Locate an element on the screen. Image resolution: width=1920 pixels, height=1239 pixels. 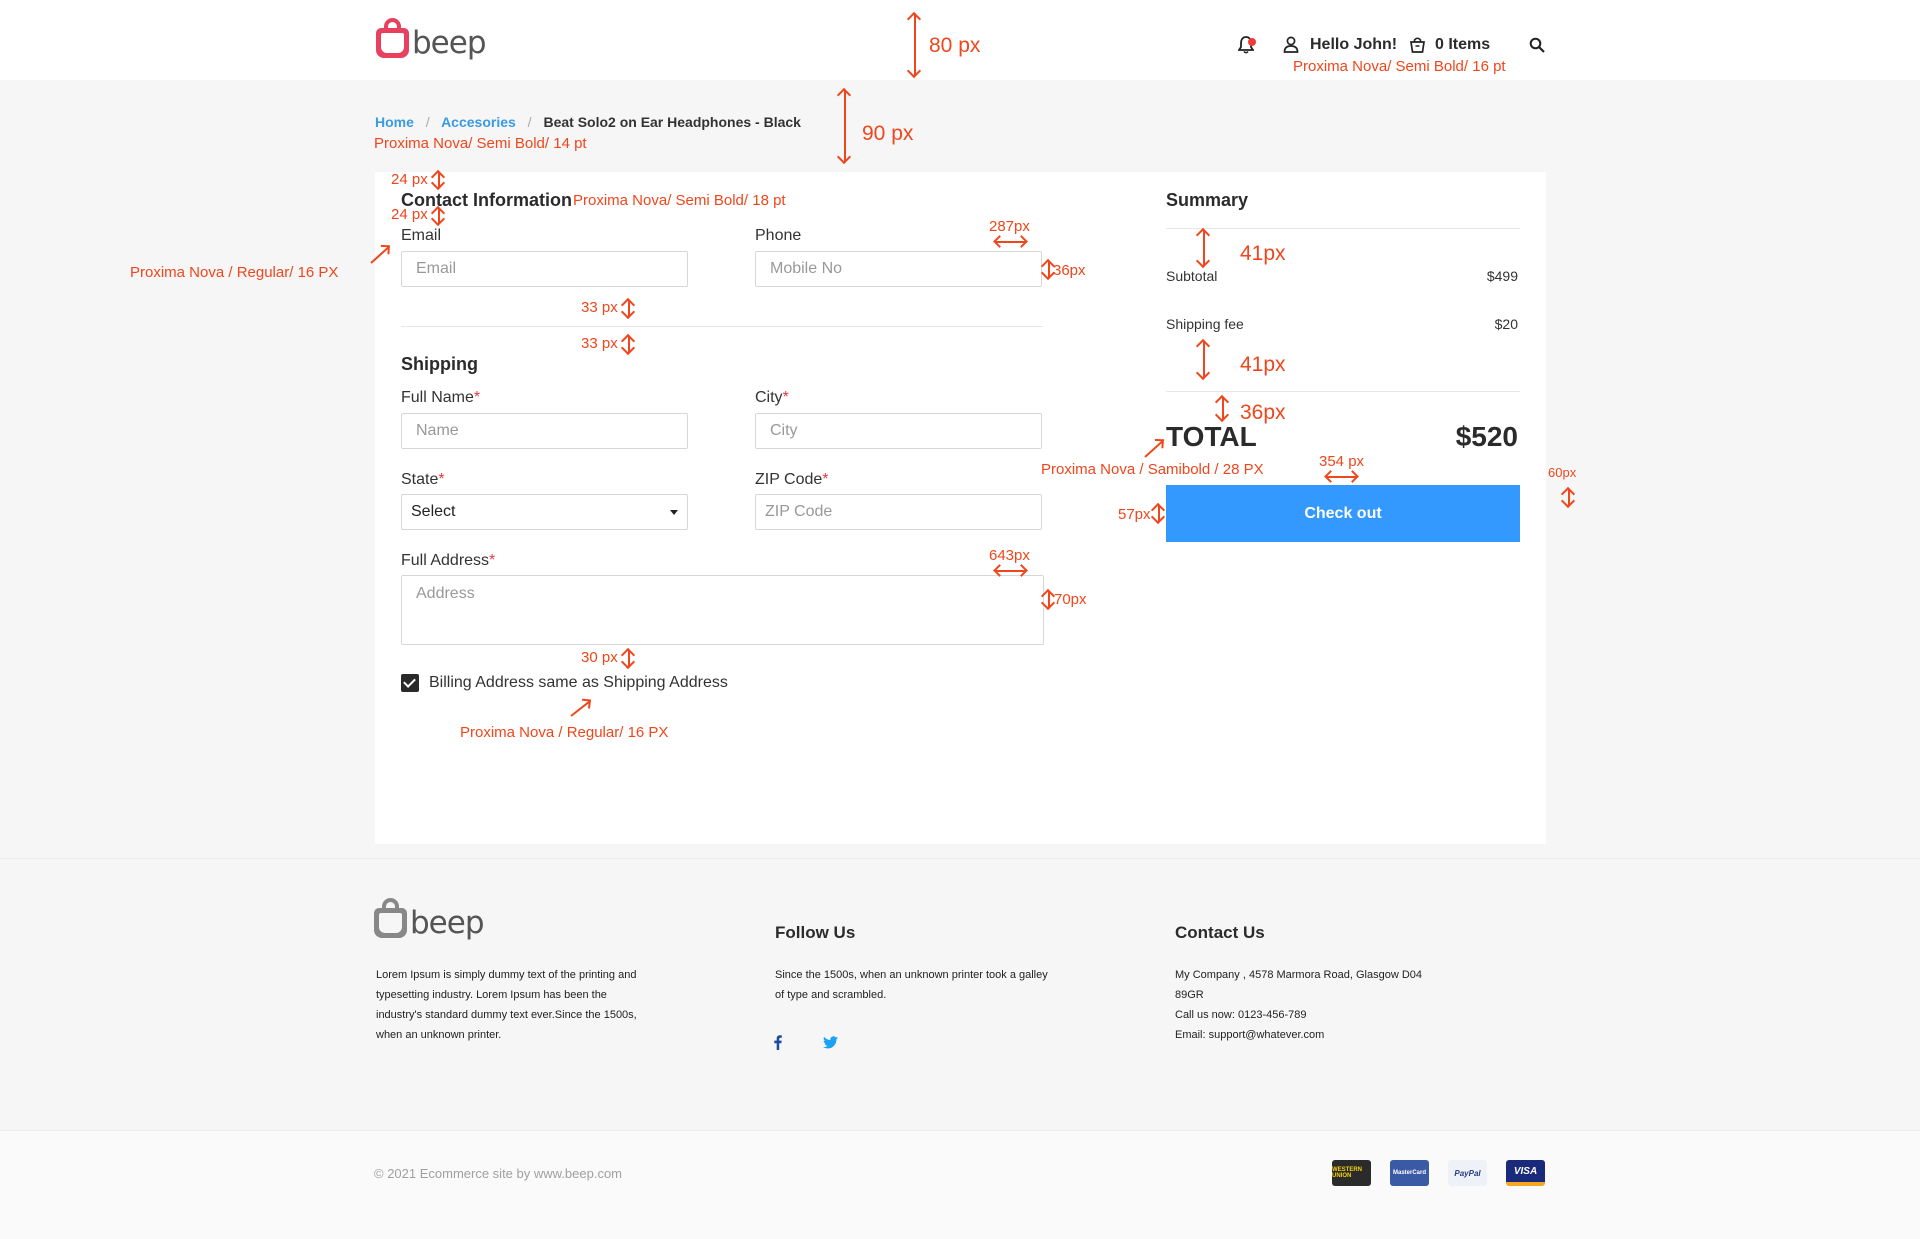
paypal-icon: PayPal is located at coordinates (1467, 1173).